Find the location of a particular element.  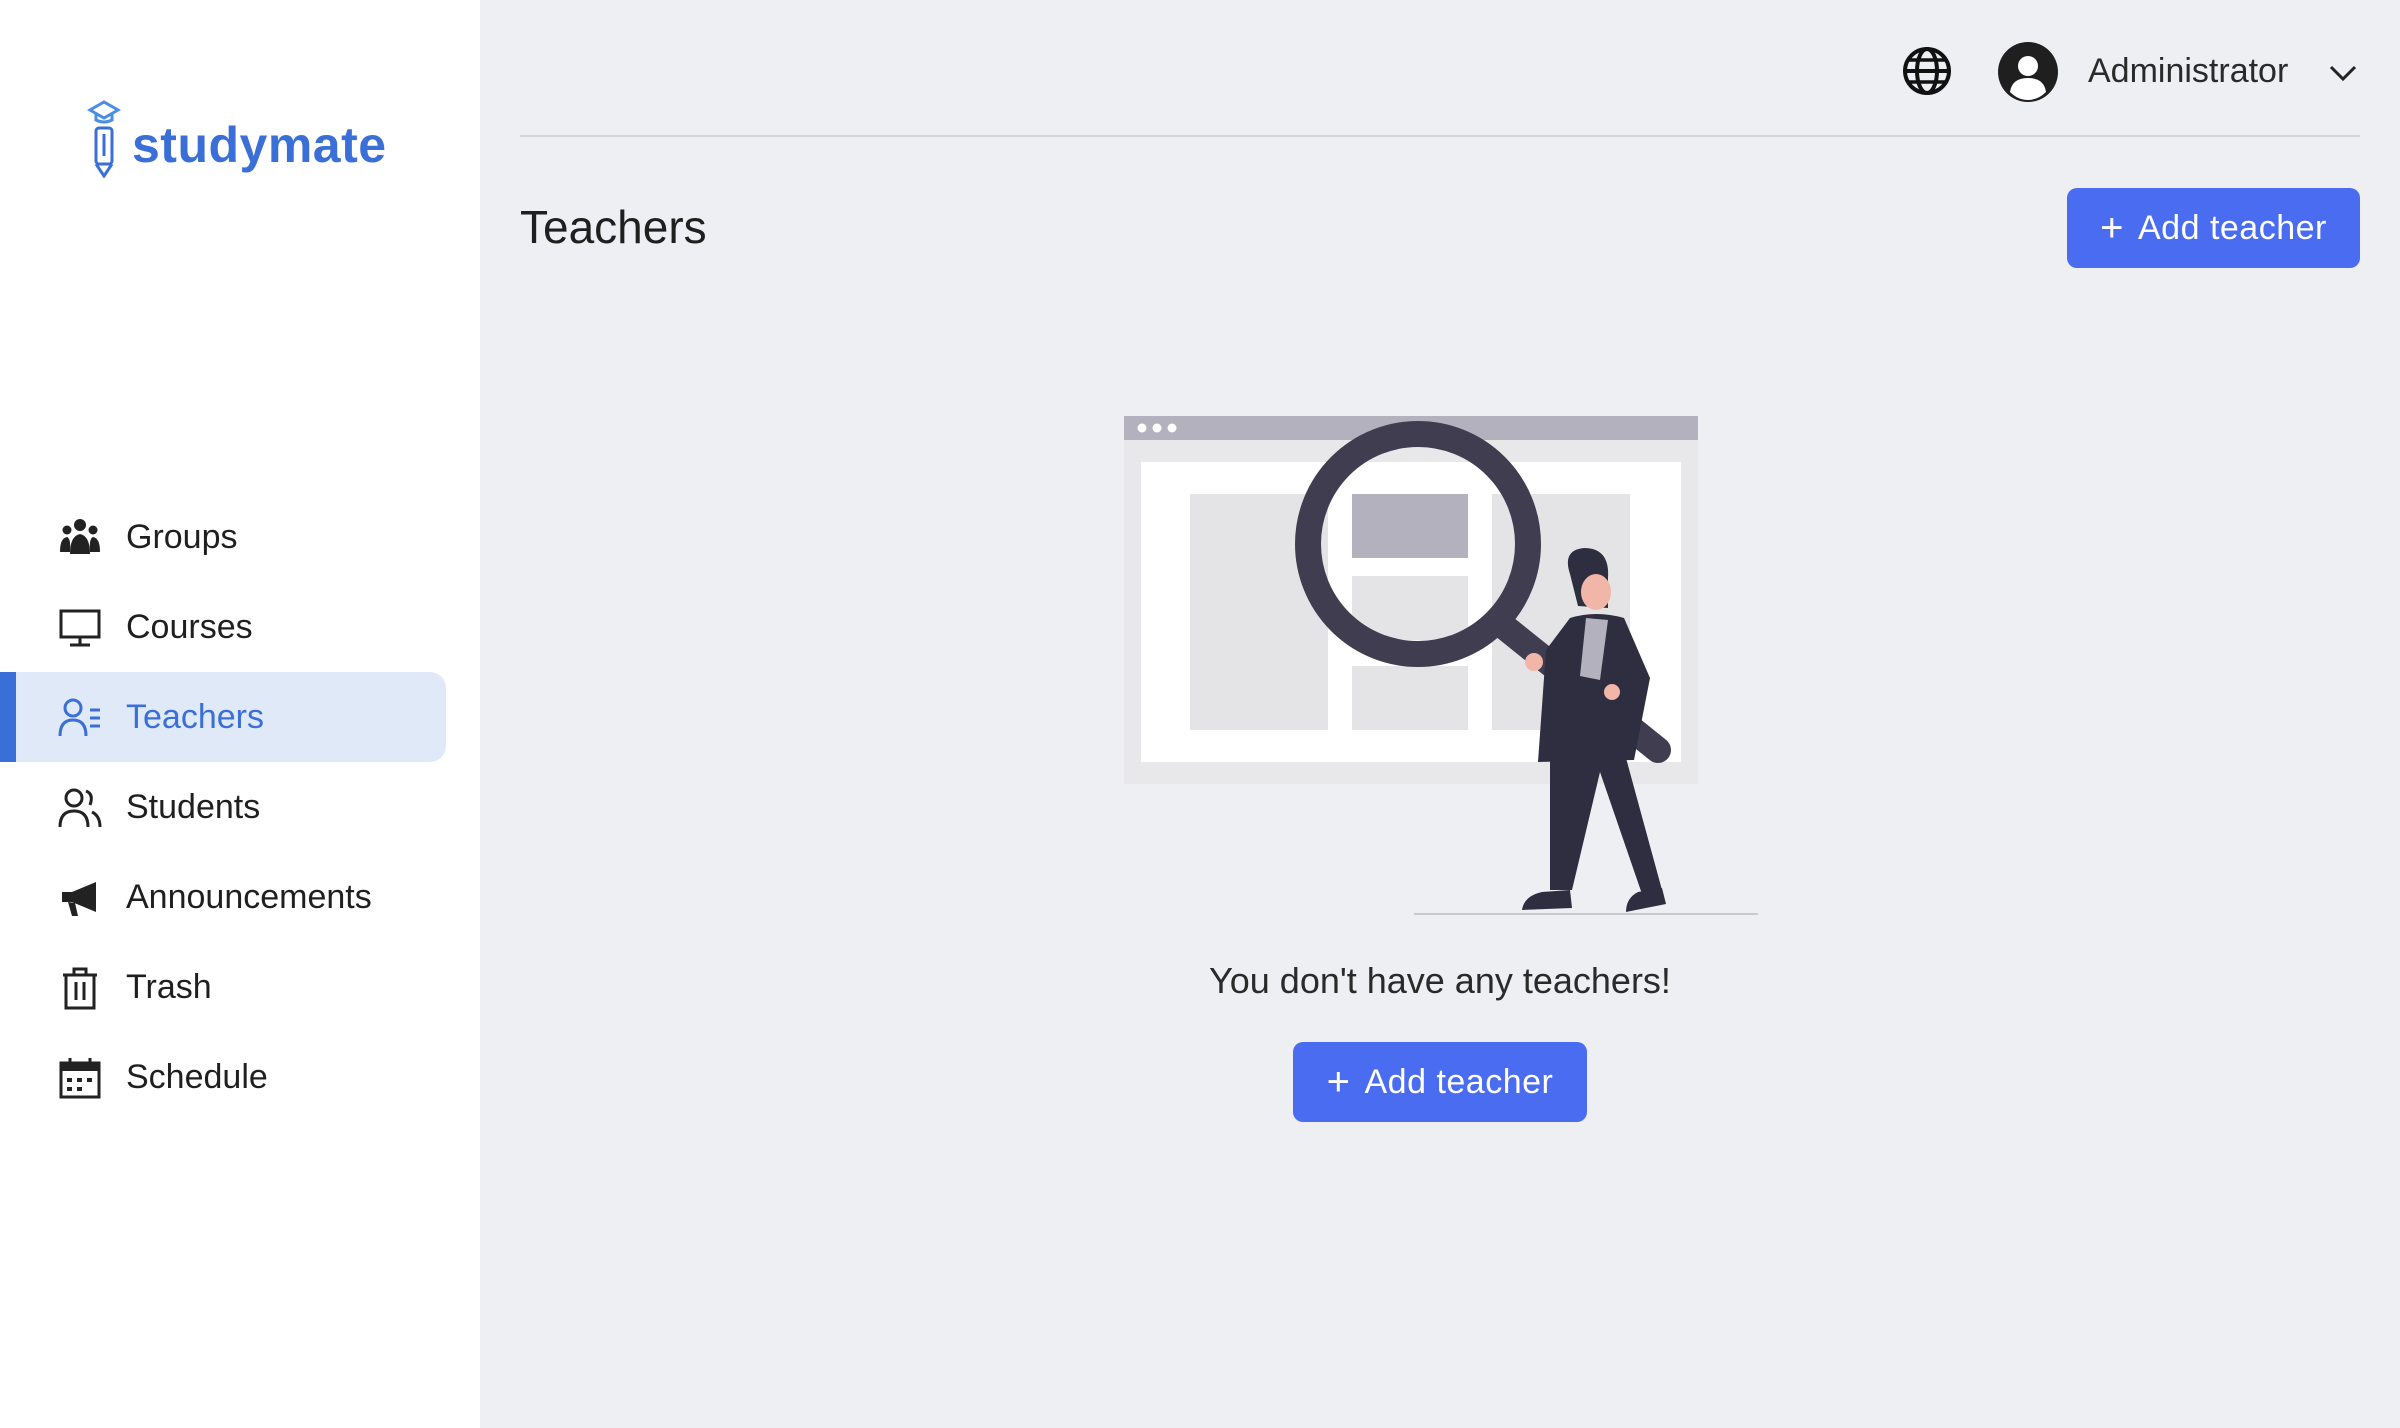

add-teacher-button-label: Add teacher is located at coordinates (2232, 227).